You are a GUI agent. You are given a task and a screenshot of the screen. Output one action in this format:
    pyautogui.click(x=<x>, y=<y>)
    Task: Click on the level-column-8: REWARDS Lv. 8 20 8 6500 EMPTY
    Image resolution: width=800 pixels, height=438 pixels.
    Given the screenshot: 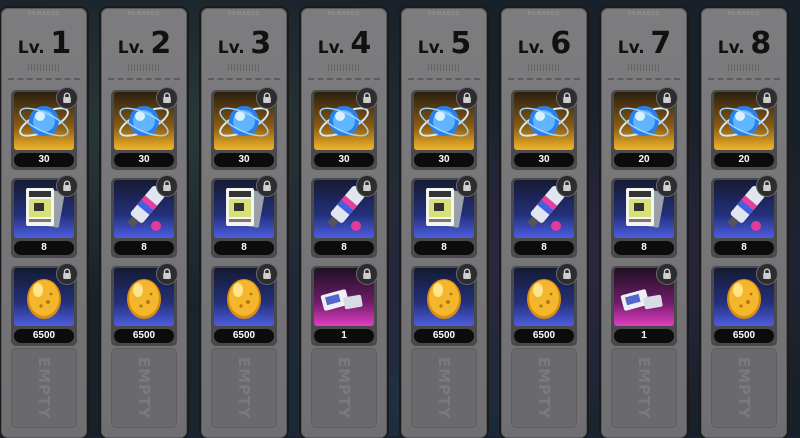 What is the action you would take?
    pyautogui.click(x=744, y=223)
    